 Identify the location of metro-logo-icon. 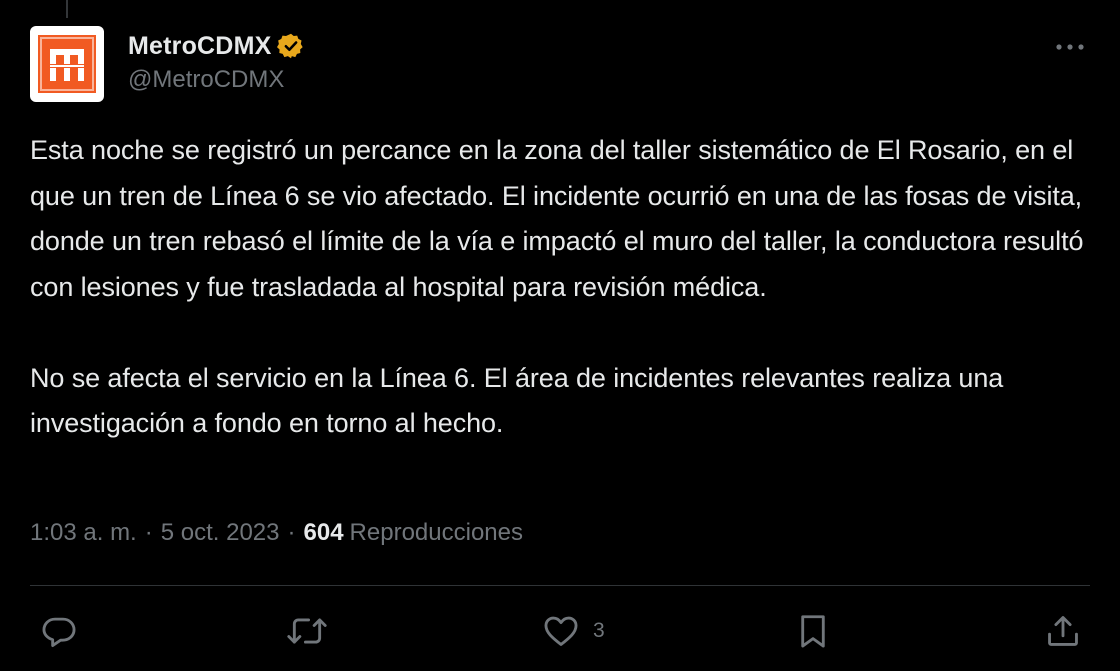
(67, 64).